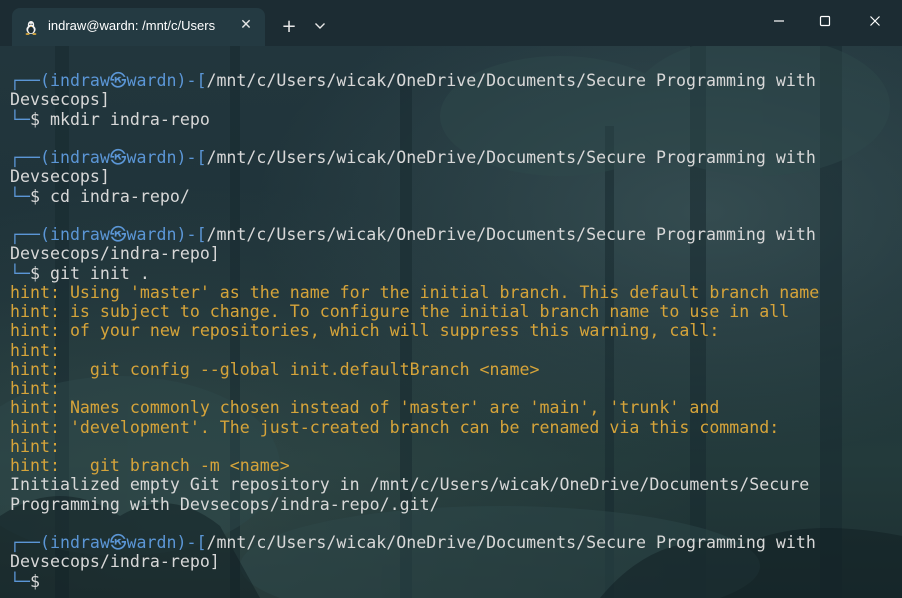 The image size is (902, 598). I want to click on close-icon, so click(875, 21).